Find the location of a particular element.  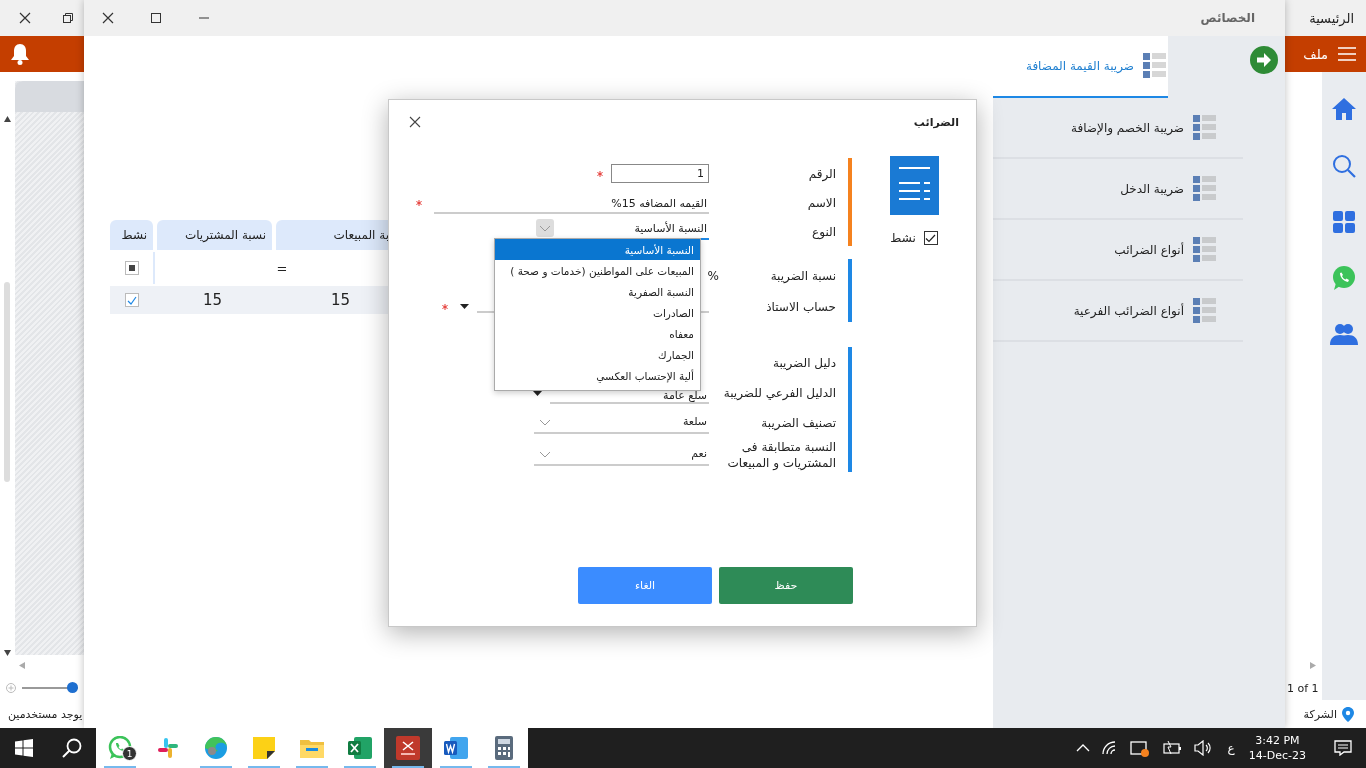

dialog-title: الضرائب is located at coordinates (936, 122).